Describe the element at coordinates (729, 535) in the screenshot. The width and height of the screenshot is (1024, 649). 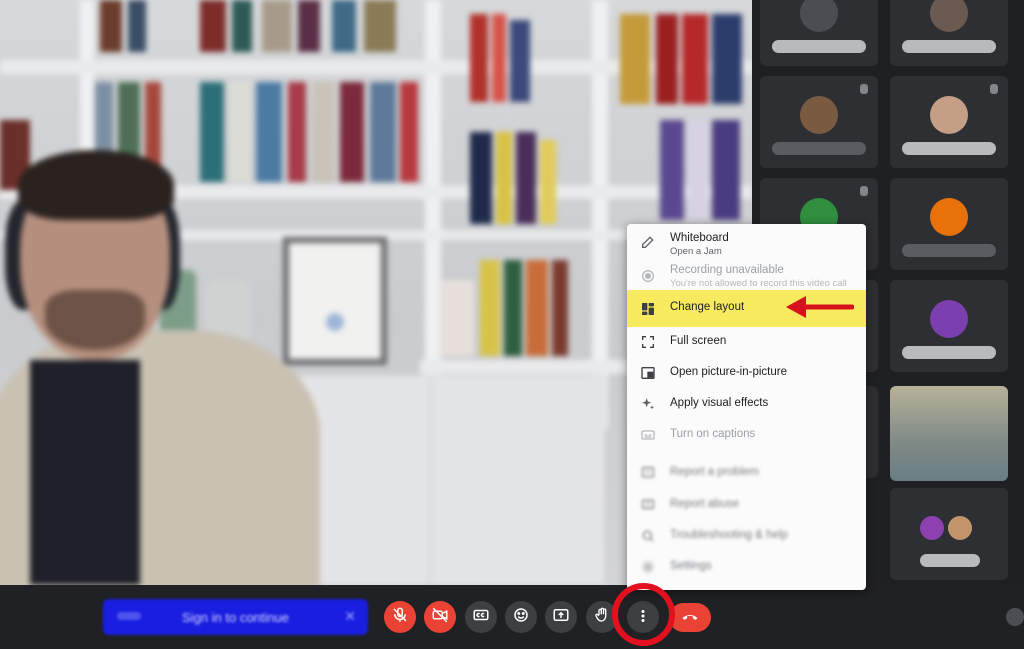
I see `menu-item-label: Troubleshooting & help` at that location.